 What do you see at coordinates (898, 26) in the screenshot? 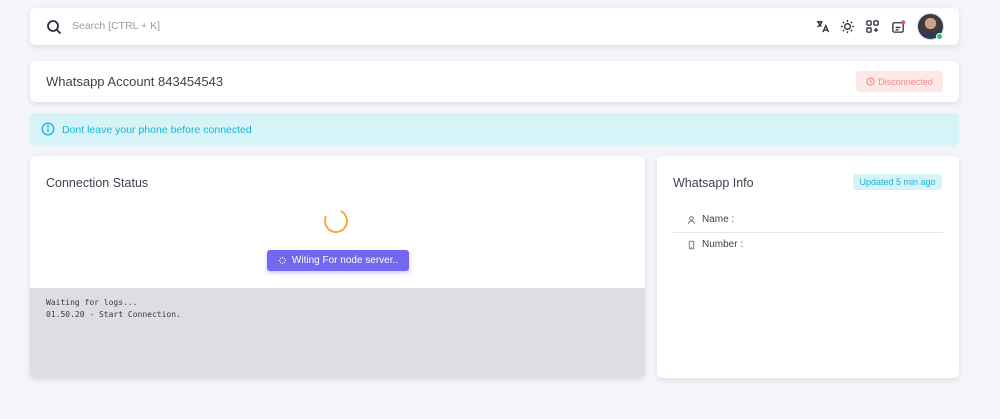
I see `notification-icon` at bounding box center [898, 26].